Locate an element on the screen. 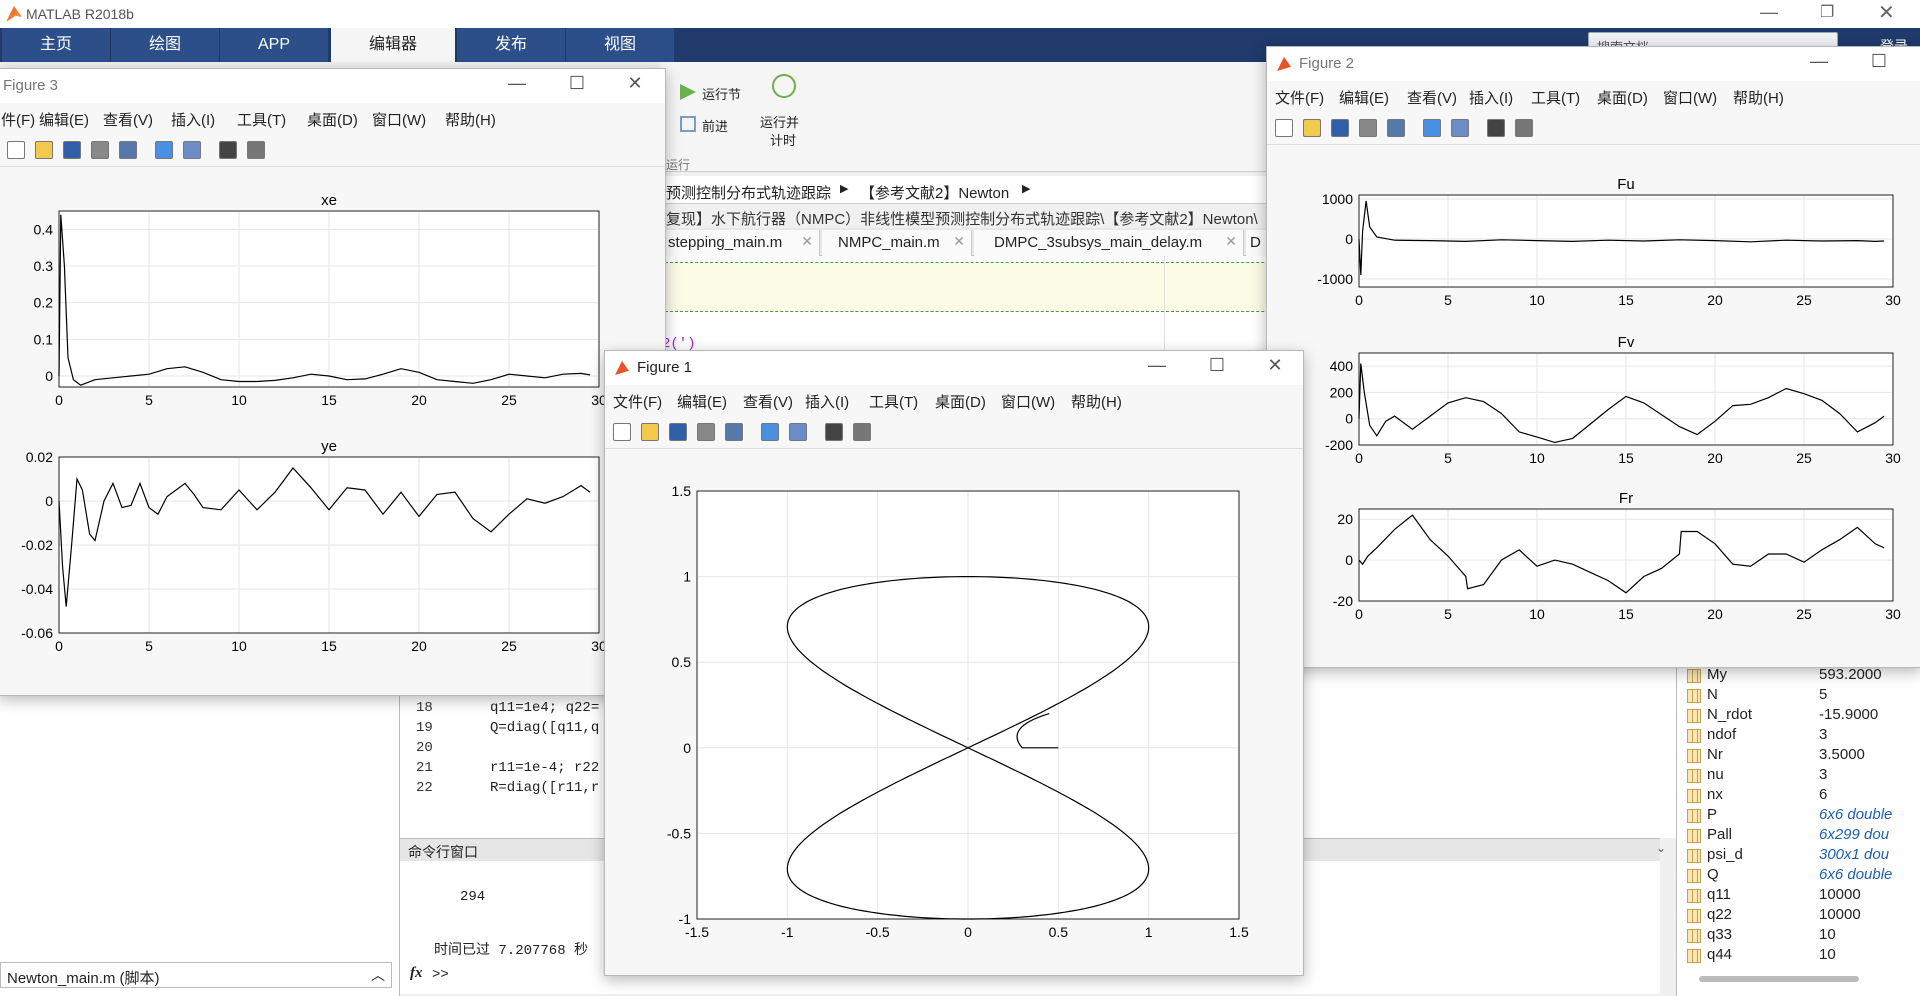  editor-tab: stepping_main.m ✕ is located at coordinates (740, 243).